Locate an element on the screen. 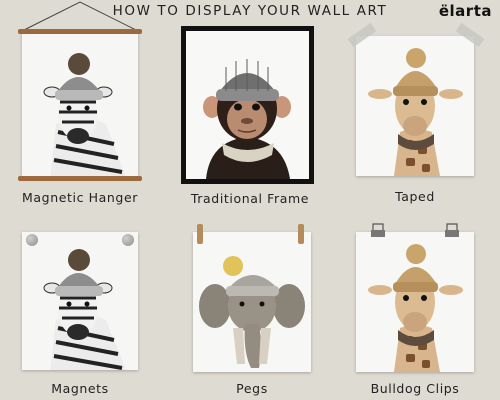 The width and height of the screenshot is (500, 400). giraffe-print-clips is located at coordinates (415, 302).